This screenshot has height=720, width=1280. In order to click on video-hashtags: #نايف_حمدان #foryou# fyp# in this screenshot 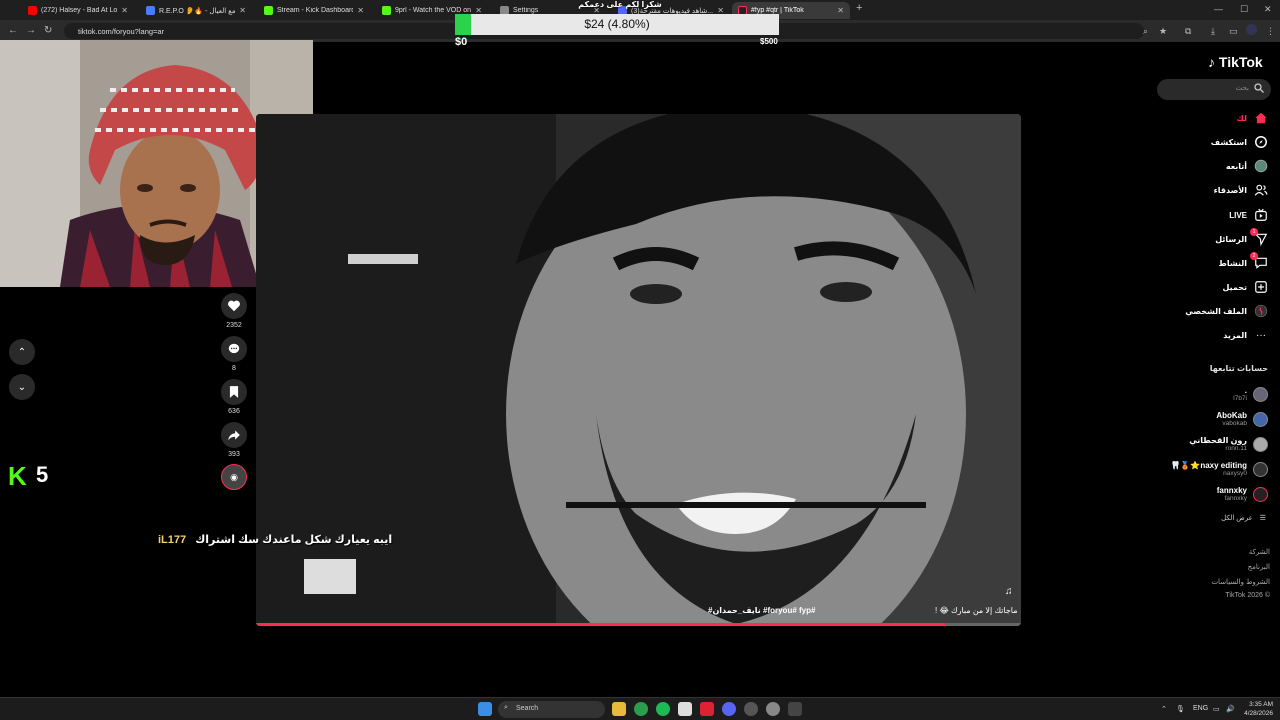, I will do `click(761, 610)`.